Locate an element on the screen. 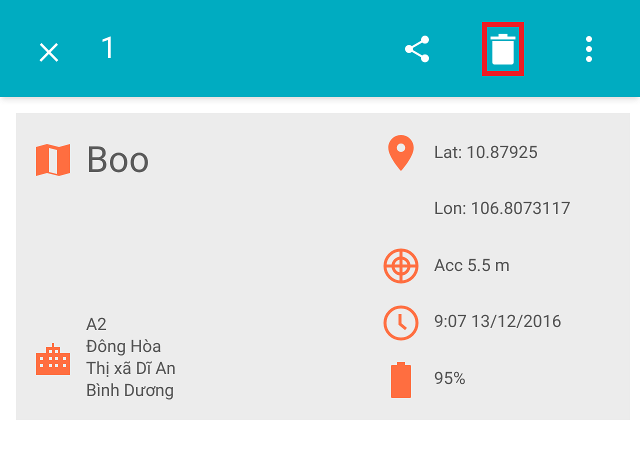  trash-icon is located at coordinates (503, 48).